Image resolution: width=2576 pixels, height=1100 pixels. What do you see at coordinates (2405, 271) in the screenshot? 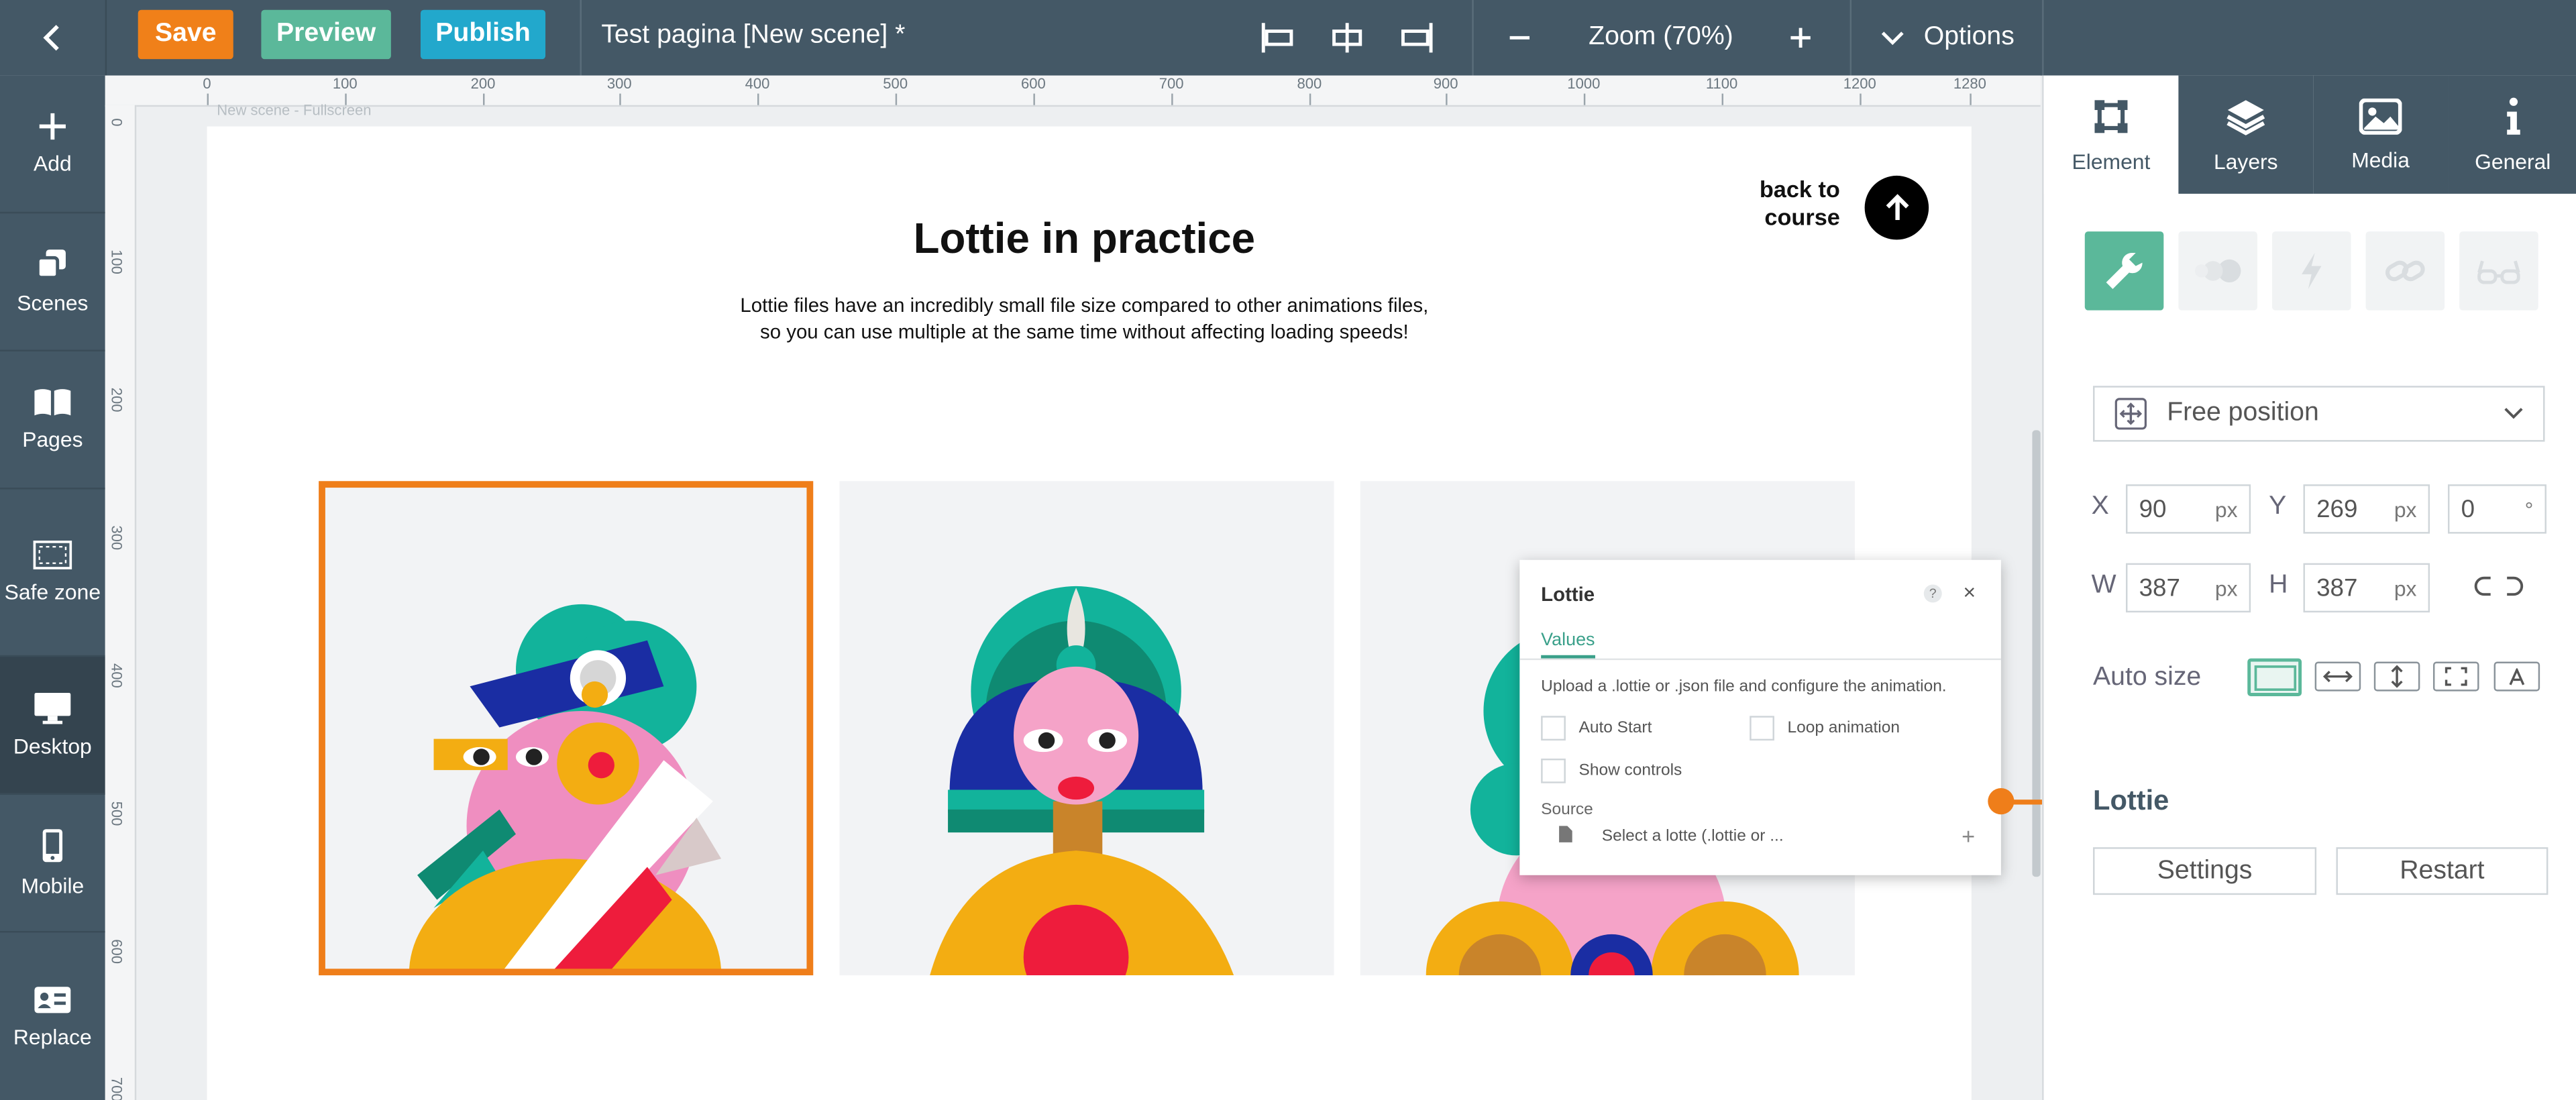
I see `link-button` at bounding box center [2405, 271].